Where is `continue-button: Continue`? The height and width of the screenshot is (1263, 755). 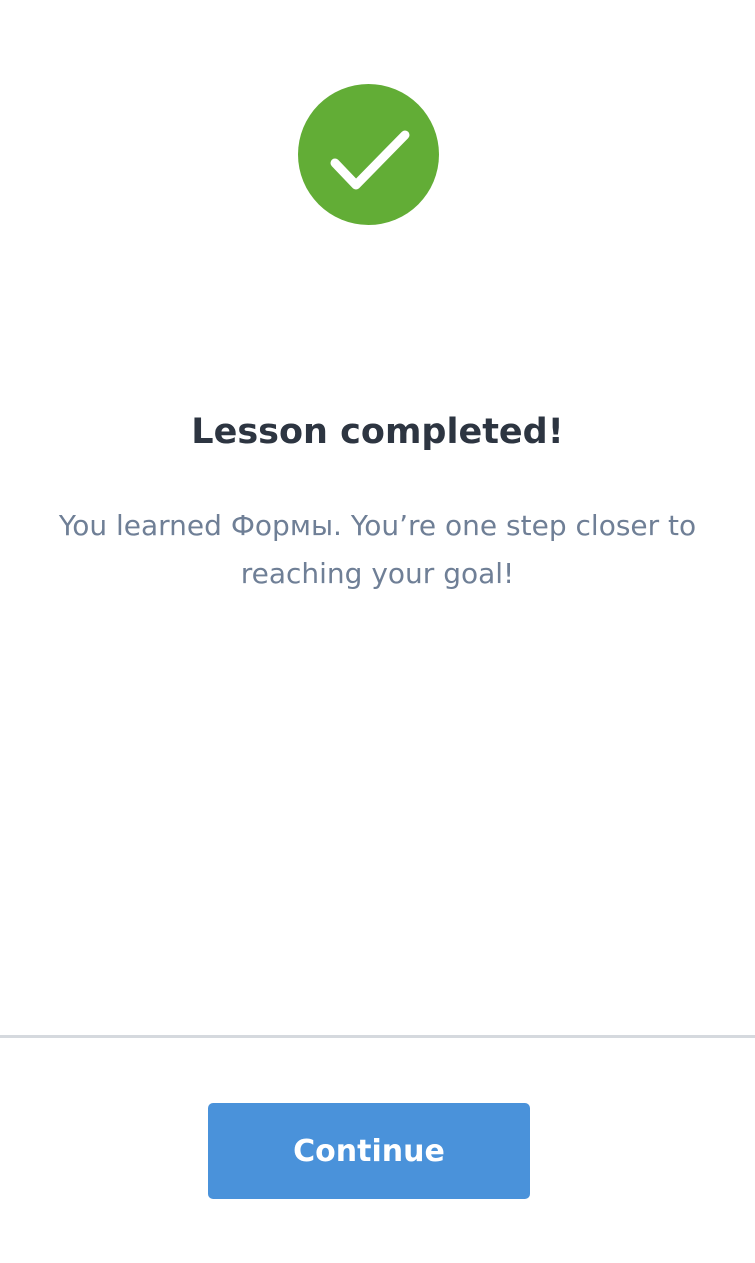
continue-button: Continue is located at coordinates (369, 1151).